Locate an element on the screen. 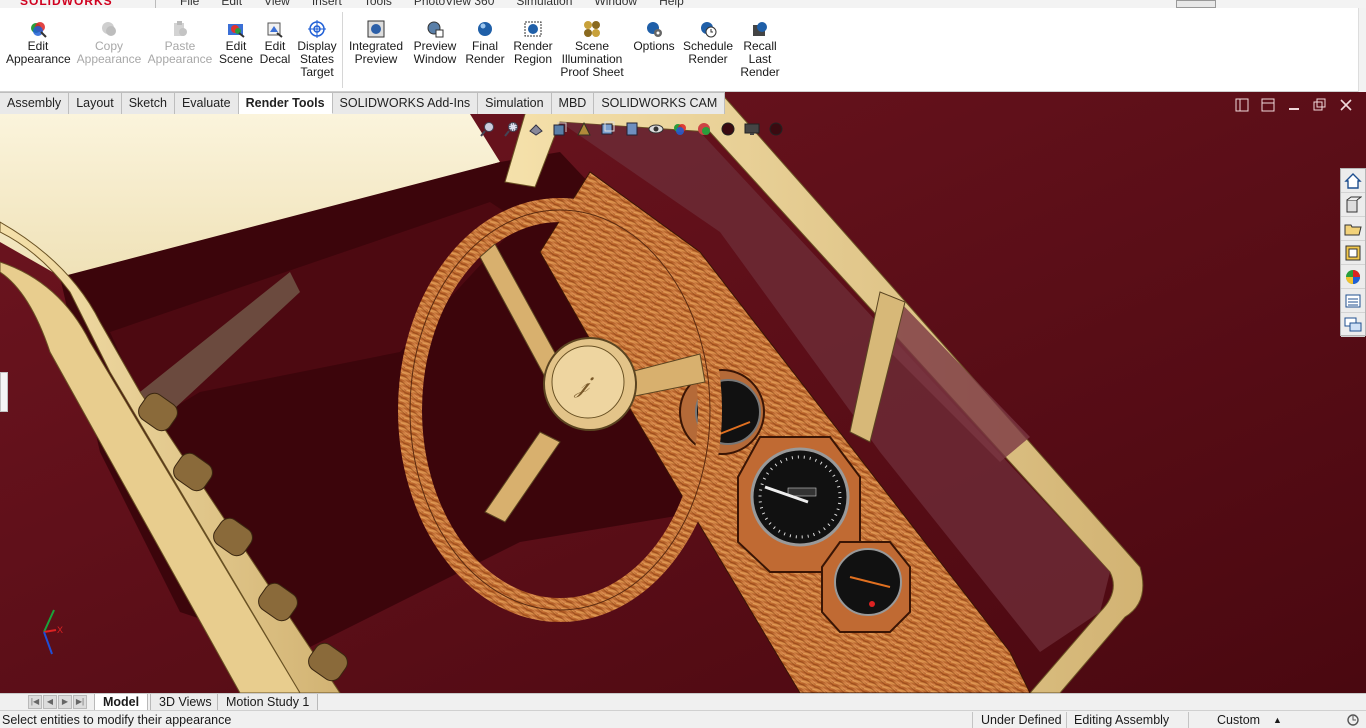 The image size is (1366, 728). options-button: Options is located at coordinates (654, 36).